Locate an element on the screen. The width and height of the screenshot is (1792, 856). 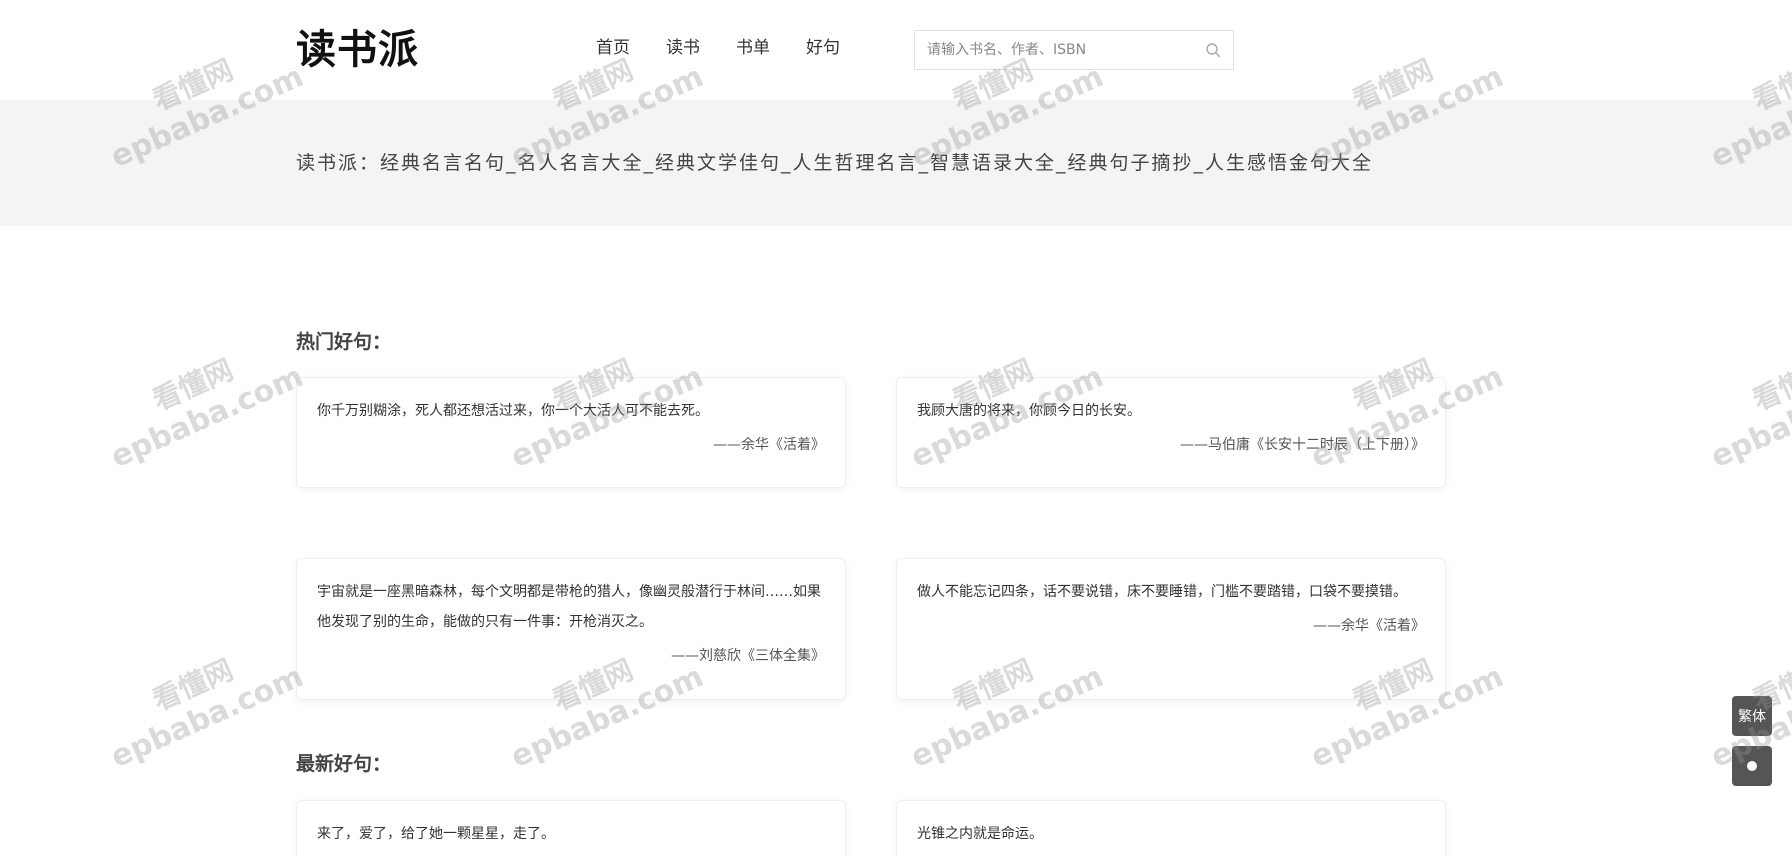
main-nav: 首页 读书 书单 好句 is located at coordinates (736, 48).